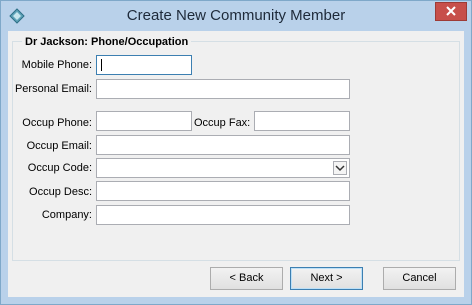  Describe the element at coordinates (59, 168) in the screenshot. I see `occup-code-label: Occup Code:` at that location.